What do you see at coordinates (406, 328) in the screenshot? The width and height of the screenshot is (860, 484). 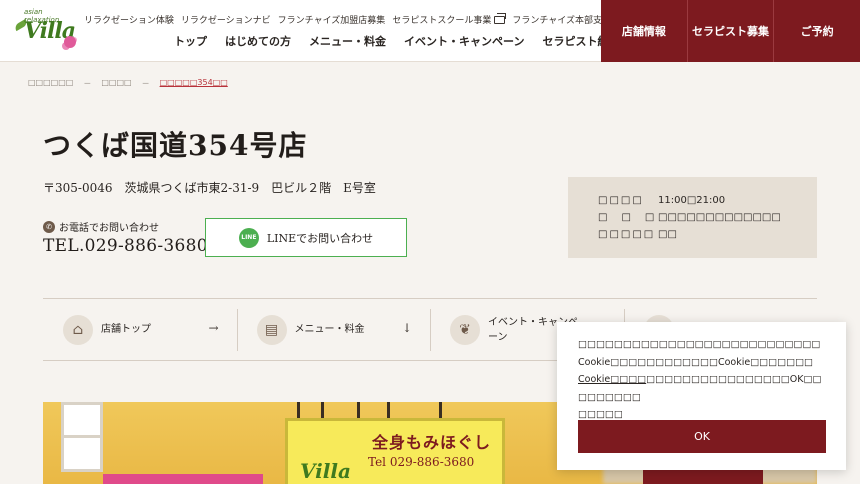 I see `arrow-down-icon: ↓` at bounding box center [406, 328].